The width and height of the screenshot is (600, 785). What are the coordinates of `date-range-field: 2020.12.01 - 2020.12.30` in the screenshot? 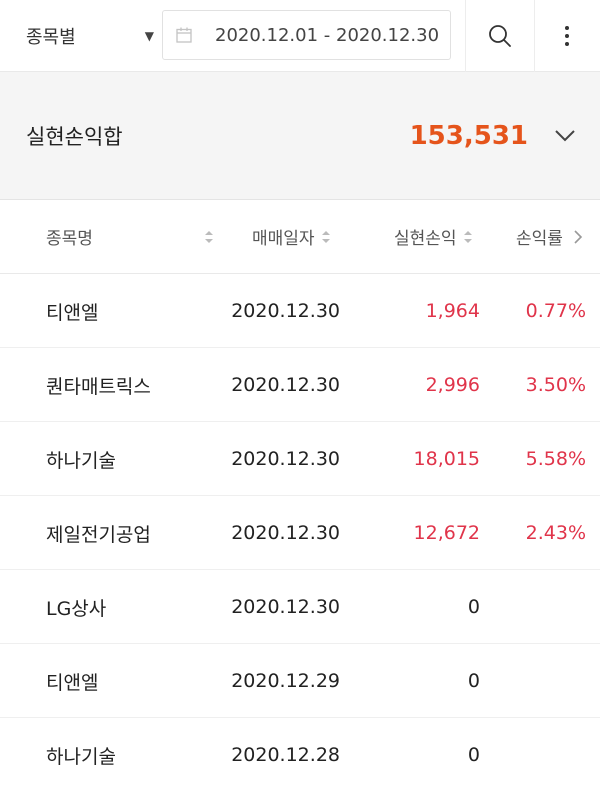 It's located at (306, 35).